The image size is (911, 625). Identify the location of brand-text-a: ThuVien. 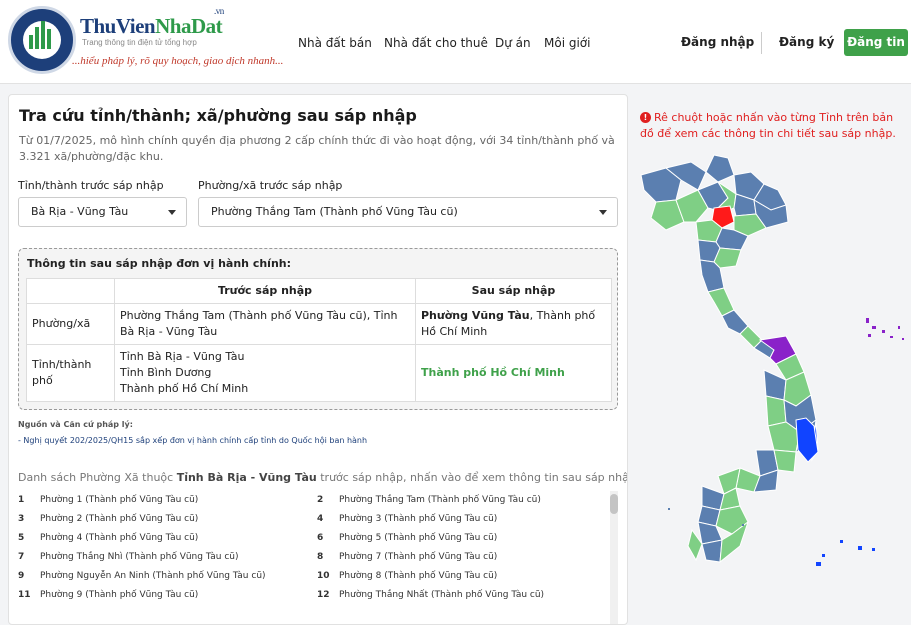
(118, 26).